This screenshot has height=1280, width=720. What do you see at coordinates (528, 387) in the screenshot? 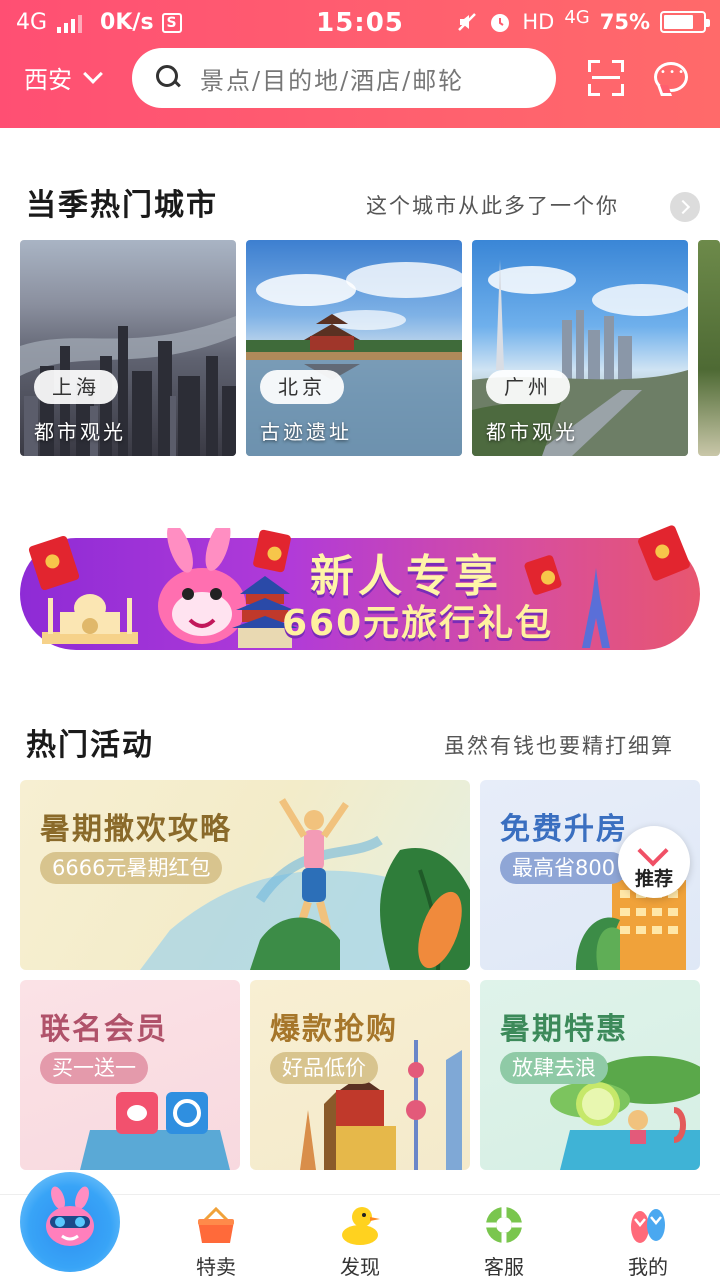
I see `city-name: 广州` at bounding box center [528, 387].